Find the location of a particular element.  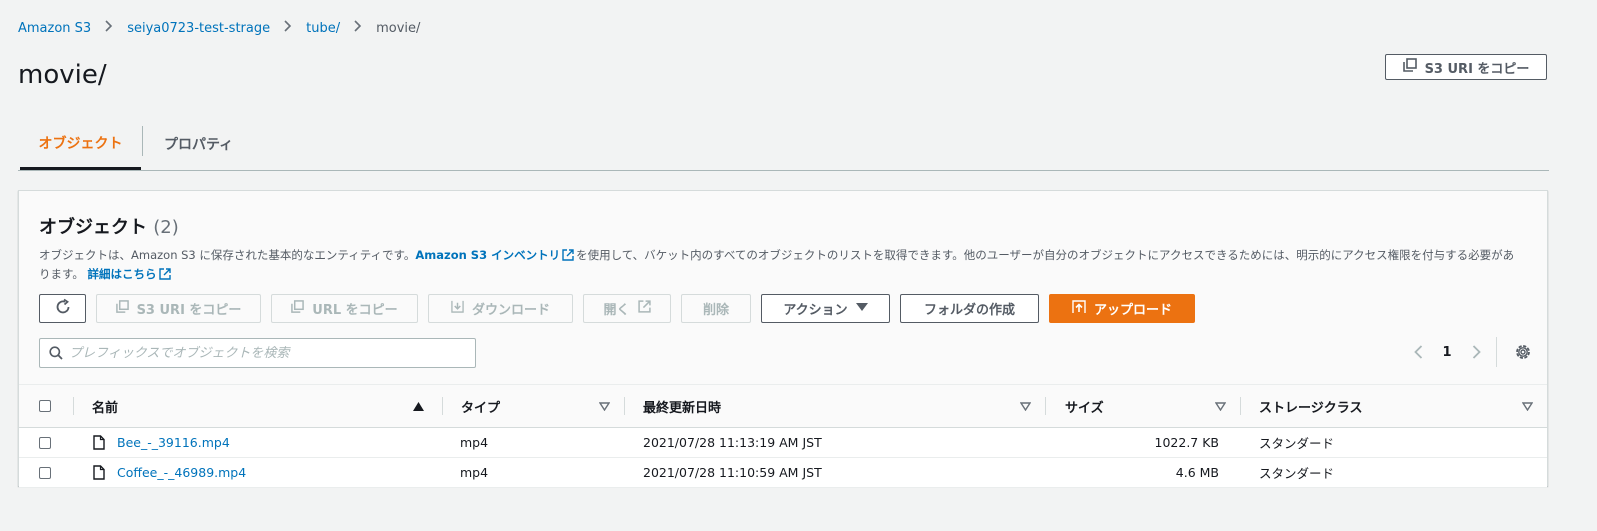

gear-icon is located at coordinates (1523, 352).